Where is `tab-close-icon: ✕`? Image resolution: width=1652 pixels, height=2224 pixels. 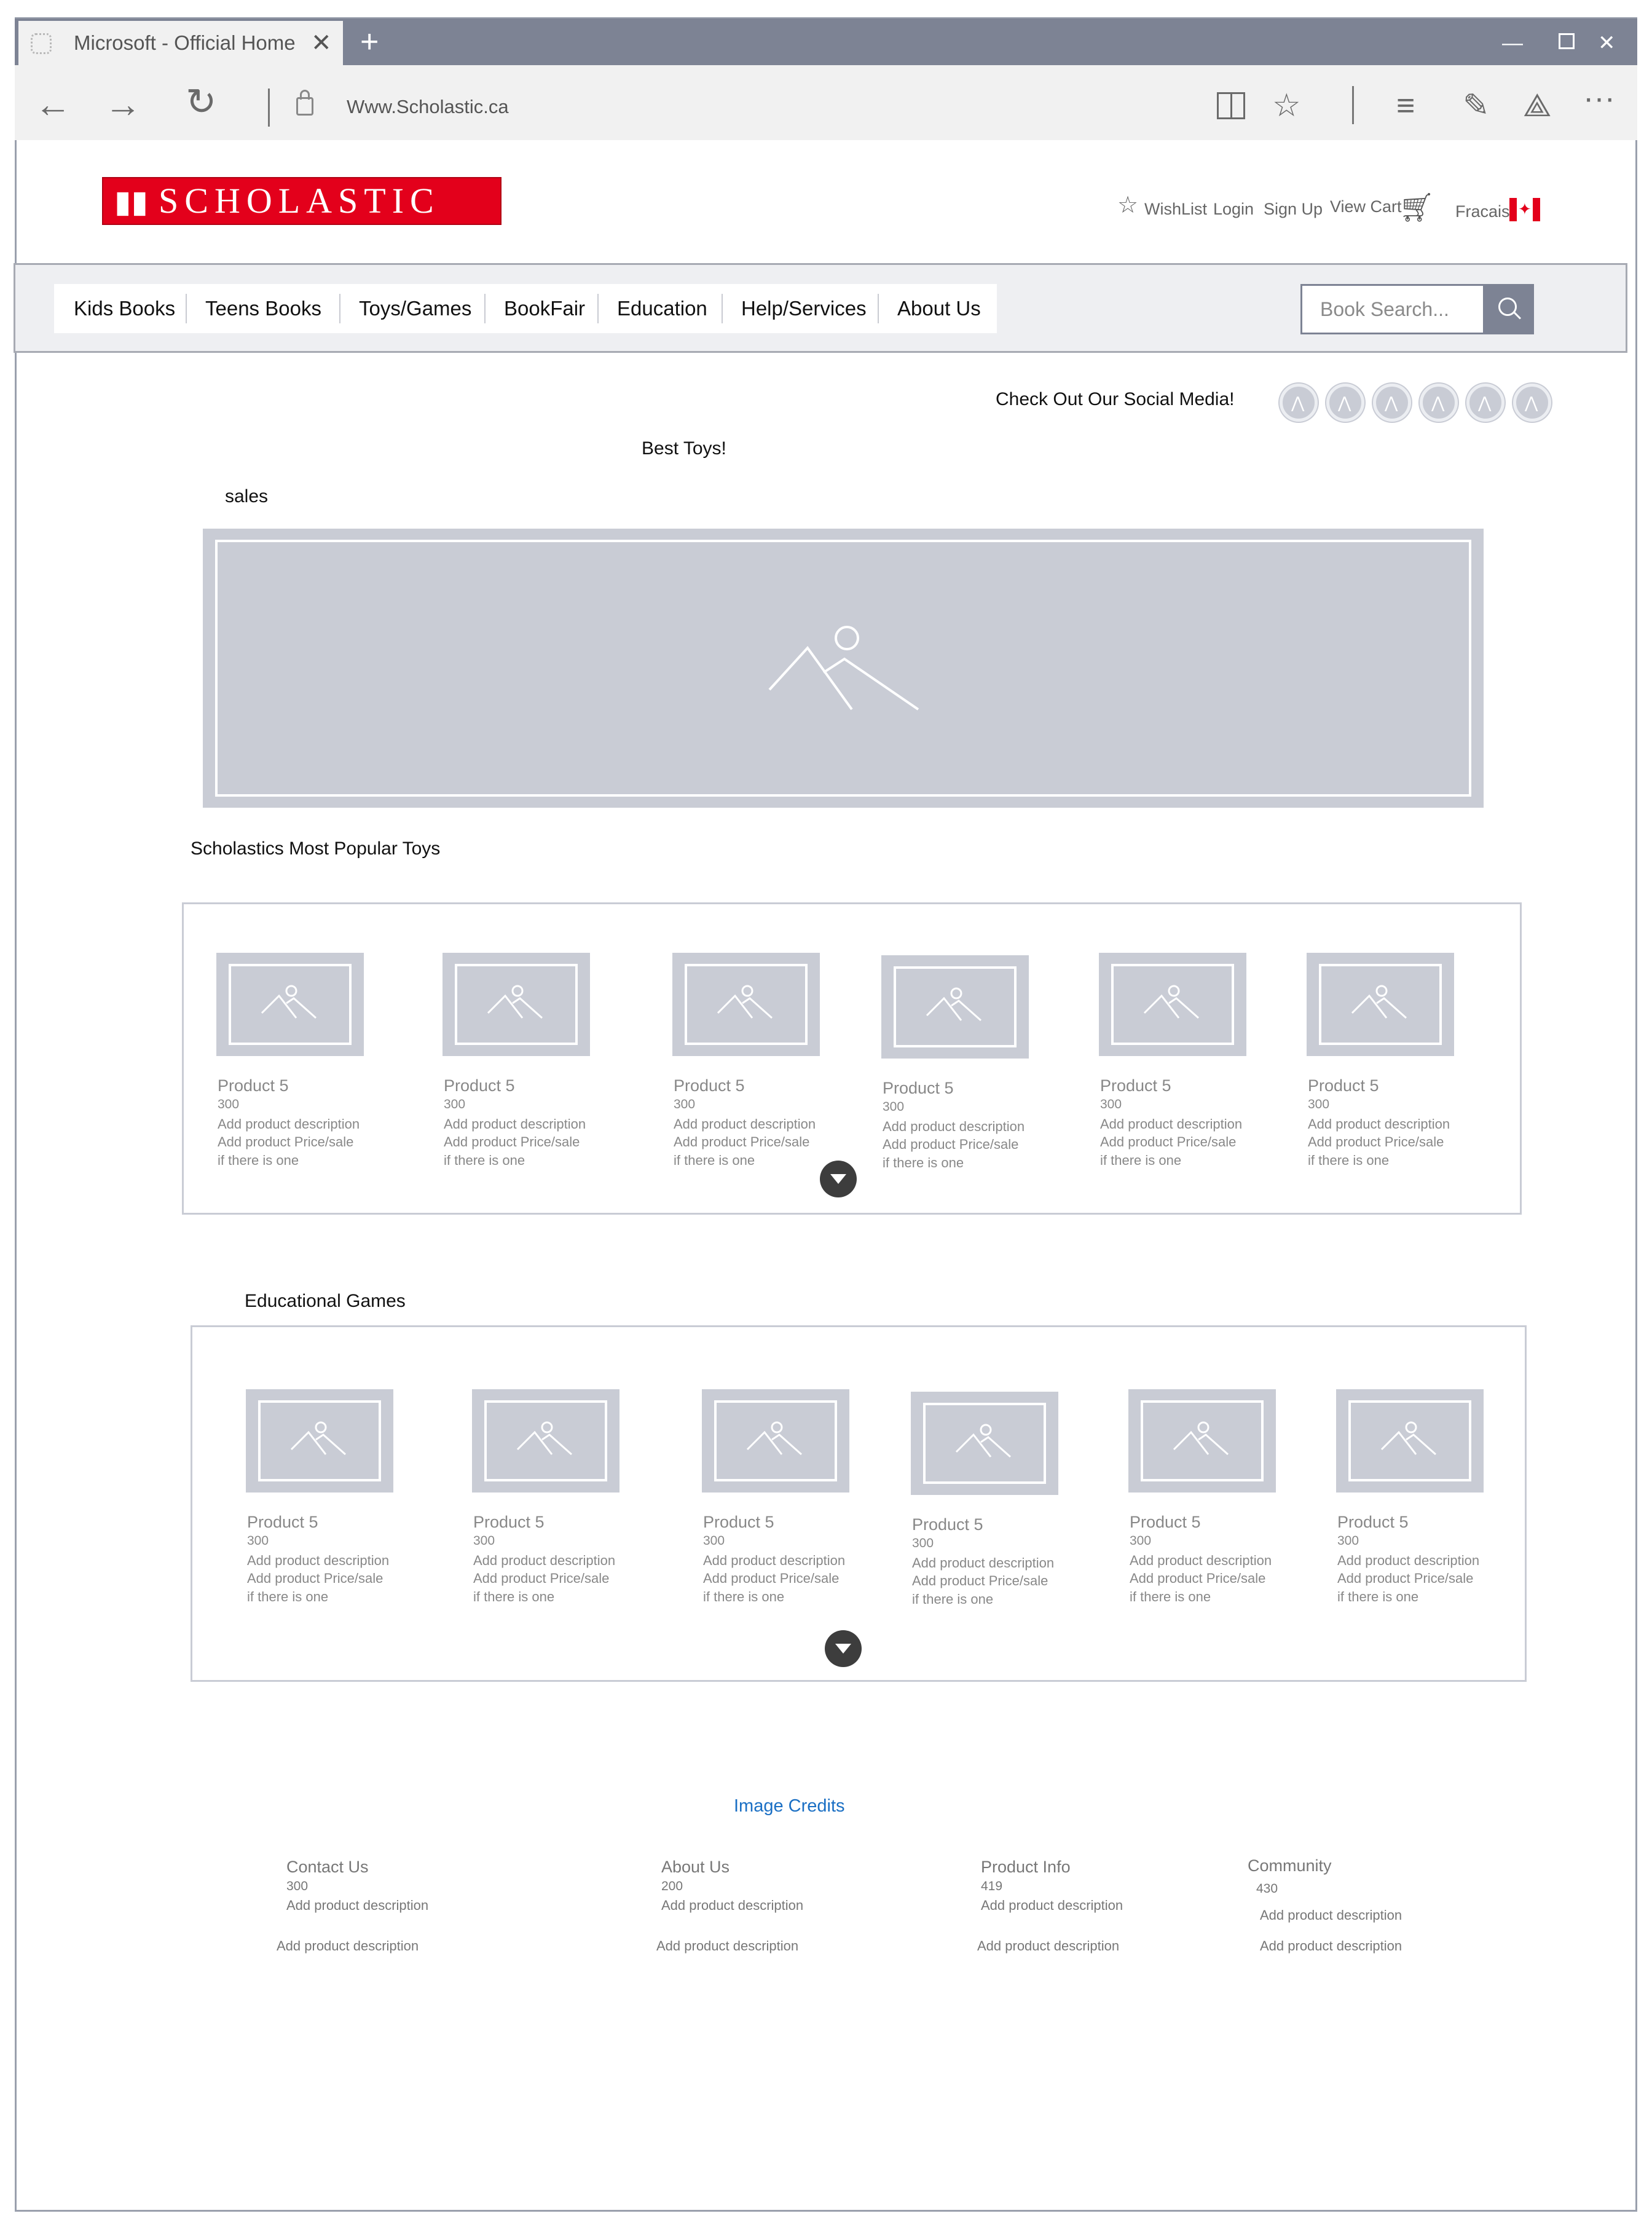
tab-close-icon: ✕ is located at coordinates (321, 43).